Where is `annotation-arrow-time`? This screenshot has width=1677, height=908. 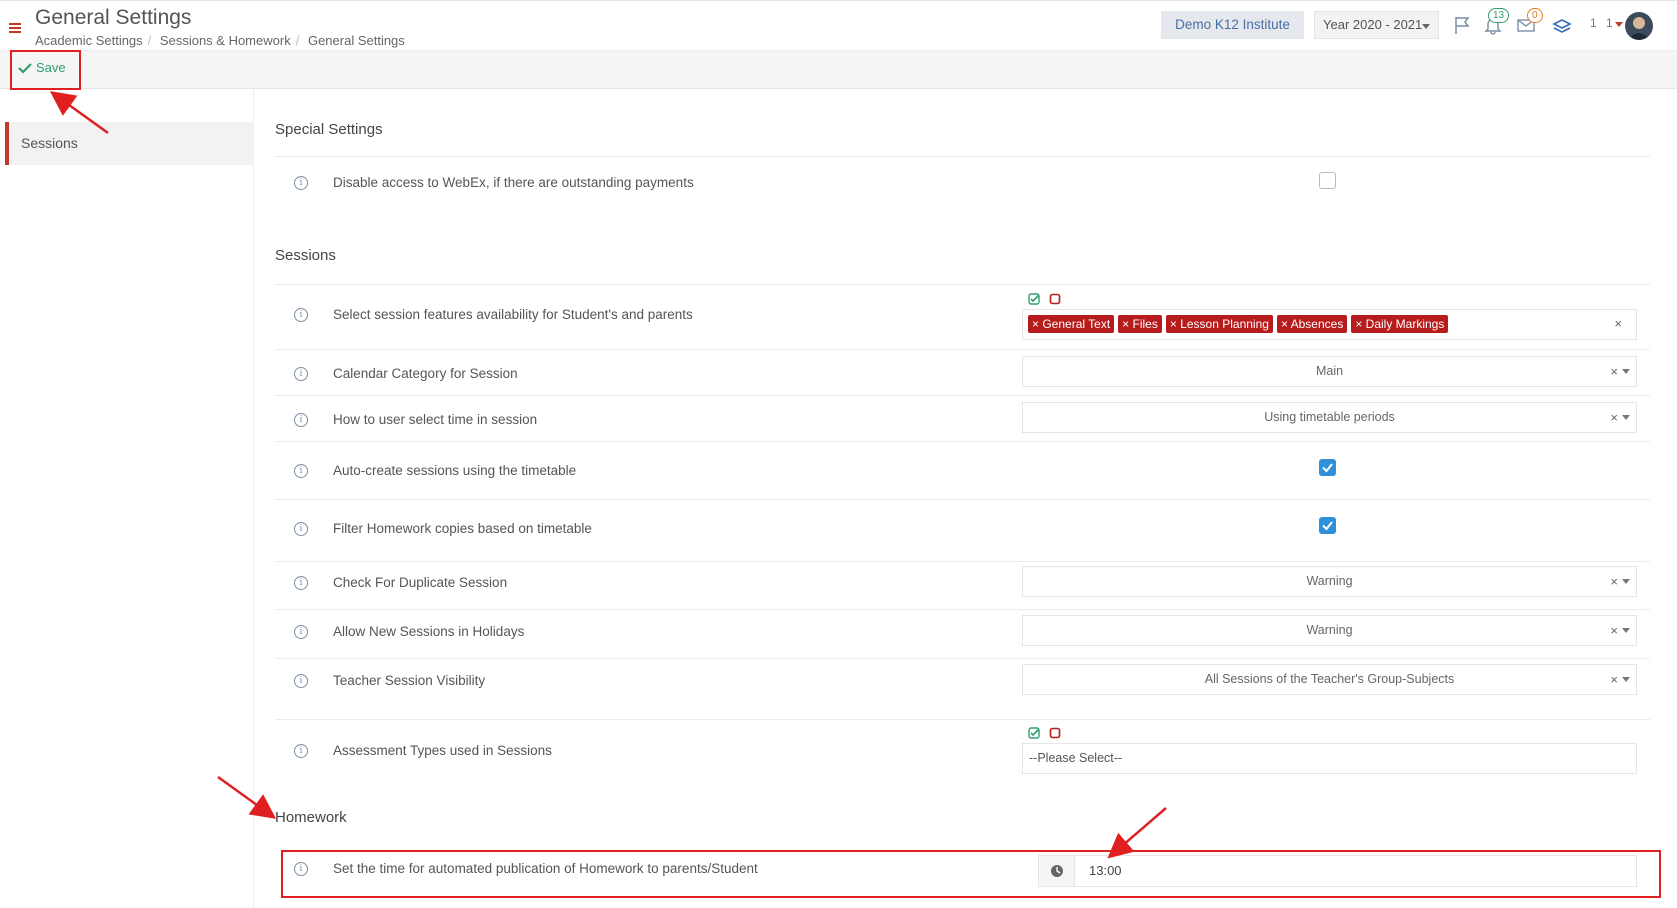 annotation-arrow-time is located at coordinates (1137, 833).